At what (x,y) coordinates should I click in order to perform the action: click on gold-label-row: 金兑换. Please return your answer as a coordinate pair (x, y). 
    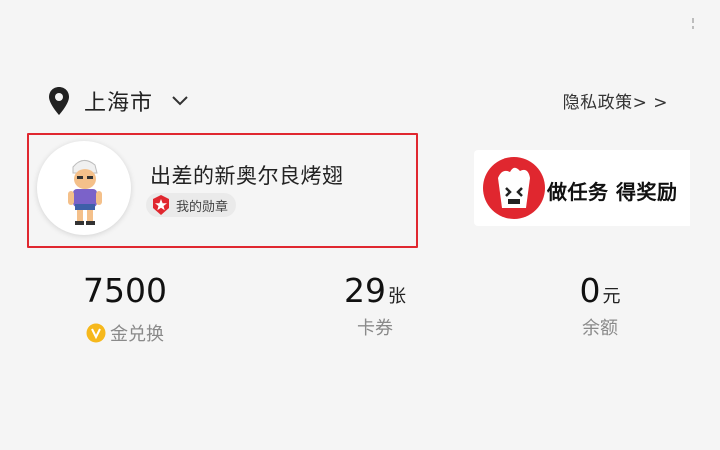
    Looking at the image, I should click on (125, 333).